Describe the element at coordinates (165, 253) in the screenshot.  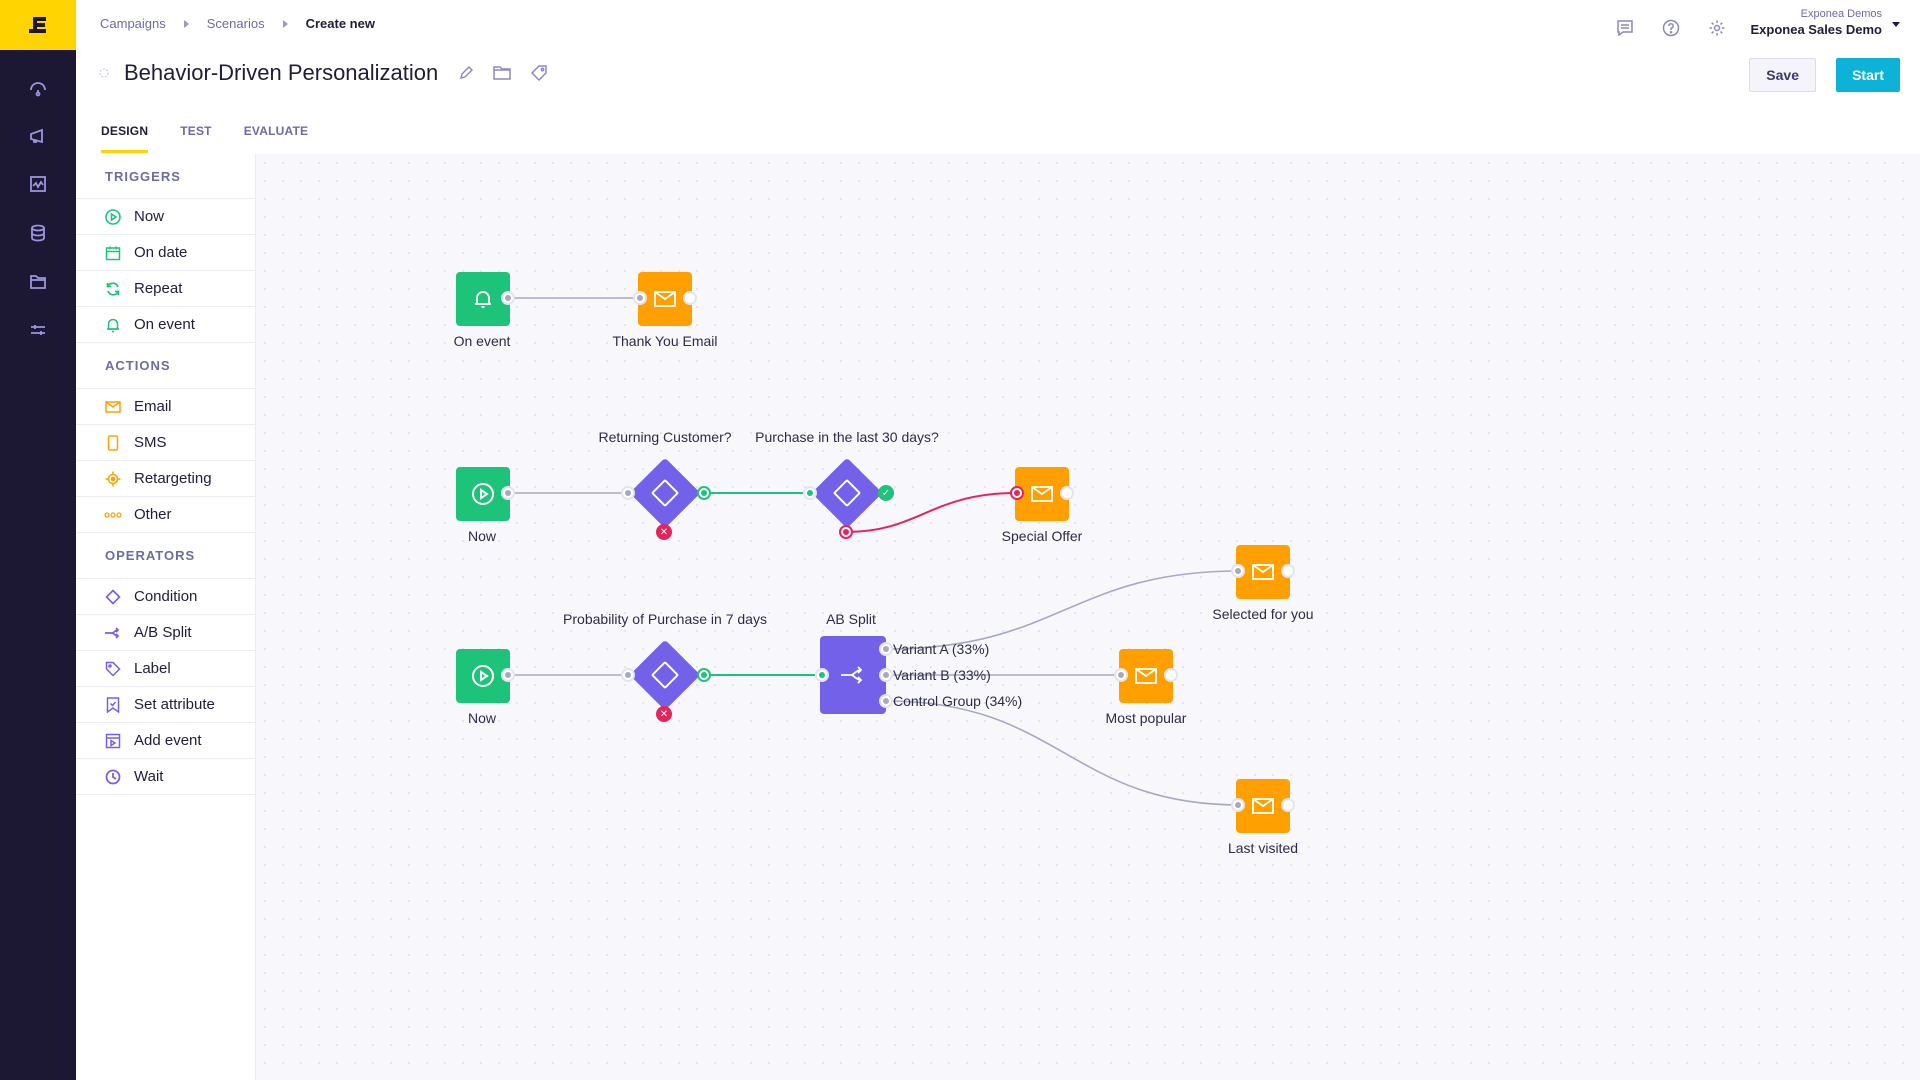
I see `palette-item-on-date: On date` at that location.